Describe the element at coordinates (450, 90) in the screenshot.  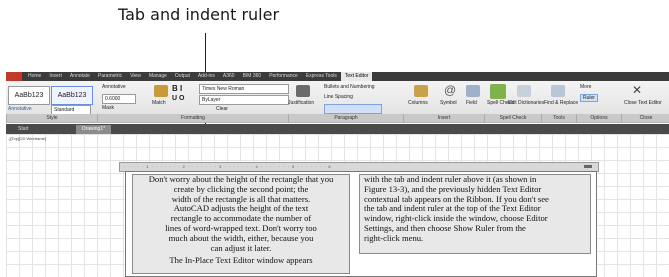
I see `symbol-icon: @` at that location.